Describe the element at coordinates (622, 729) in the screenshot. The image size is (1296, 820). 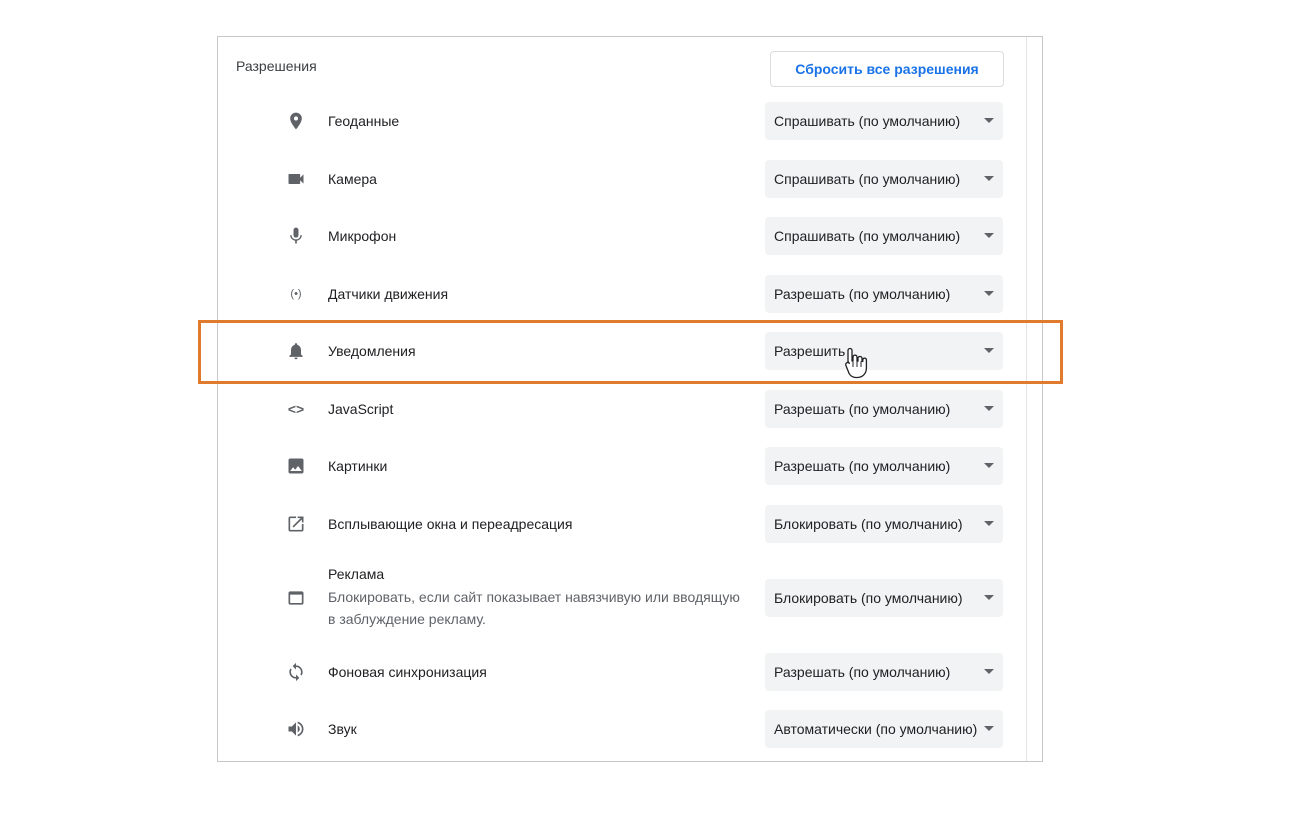
I see `permission-row-sound: Звук Автоматически (по умолчанию)` at that location.